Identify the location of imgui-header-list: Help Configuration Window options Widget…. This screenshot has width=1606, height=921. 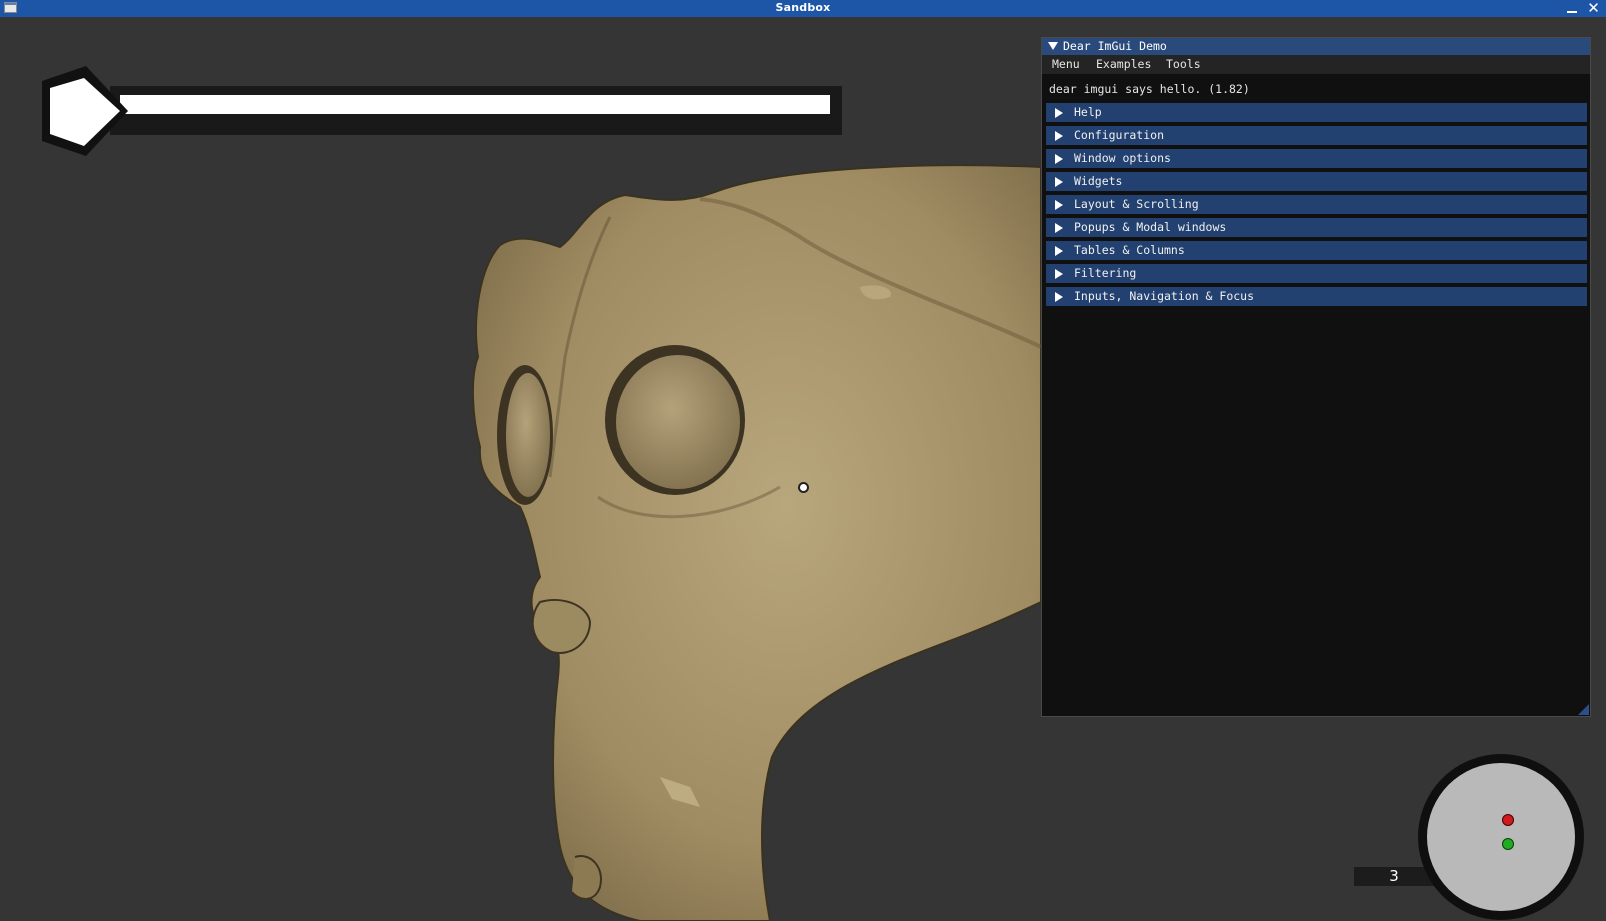
(1316, 206).